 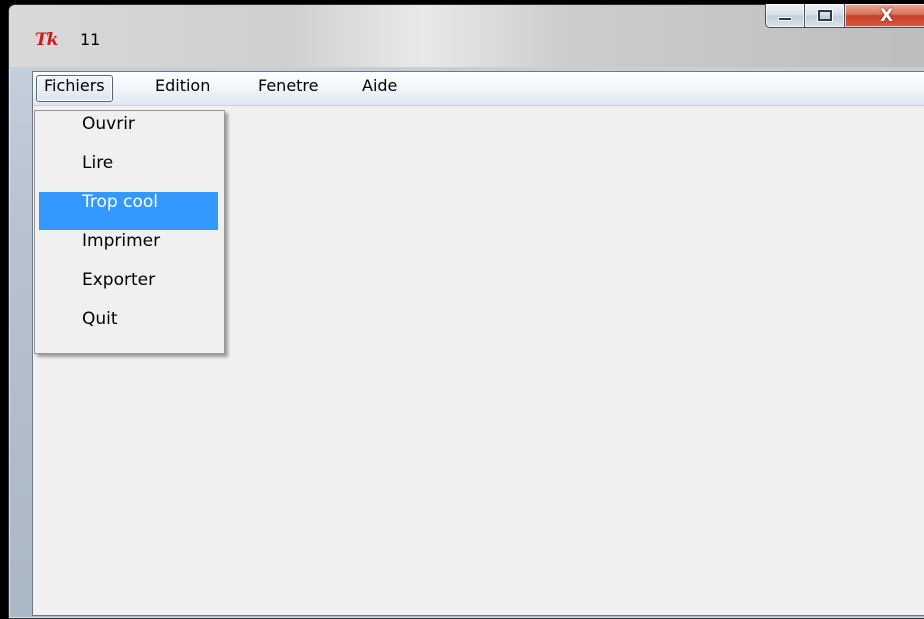 What do you see at coordinates (90, 39) in the screenshot?
I see `window-title: 11` at bounding box center [90, 39].